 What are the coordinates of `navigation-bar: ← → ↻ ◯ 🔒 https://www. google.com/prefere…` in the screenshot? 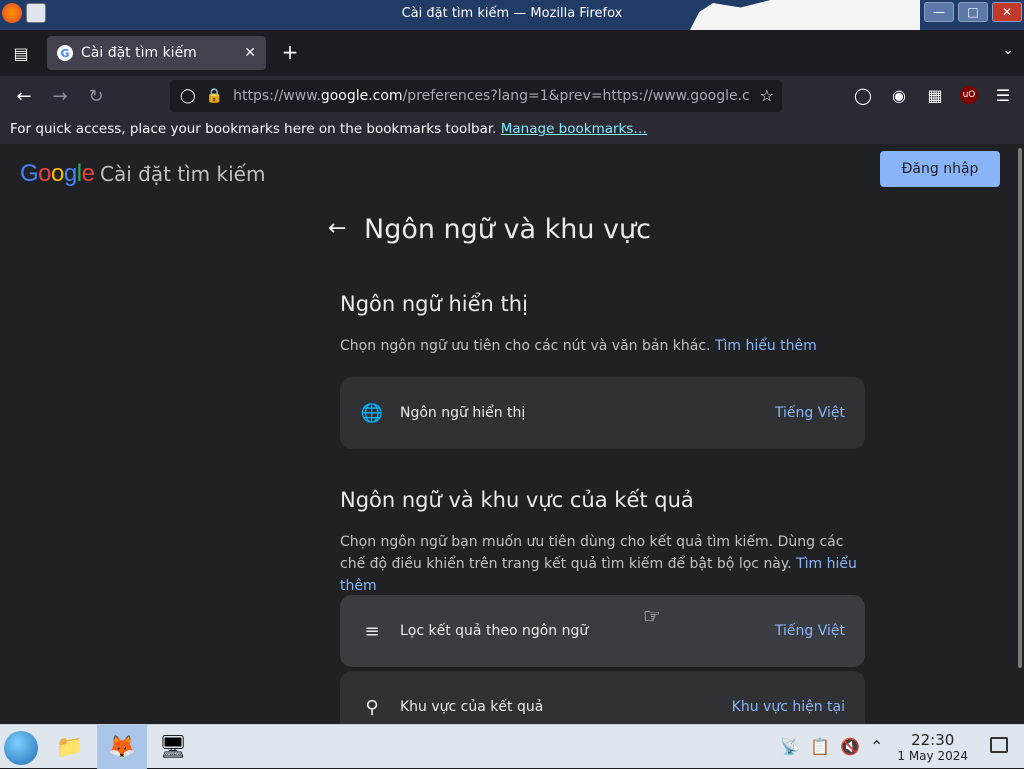 It's located at (512, 96).